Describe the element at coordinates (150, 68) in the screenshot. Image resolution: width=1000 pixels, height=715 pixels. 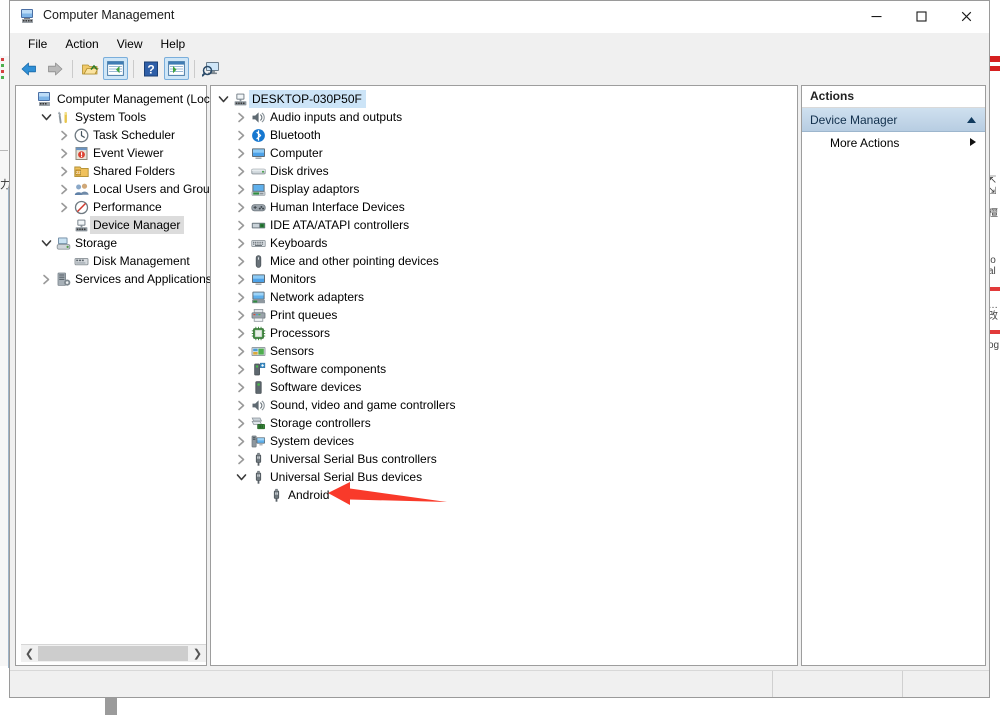
I see `help-button: ?` at that location.